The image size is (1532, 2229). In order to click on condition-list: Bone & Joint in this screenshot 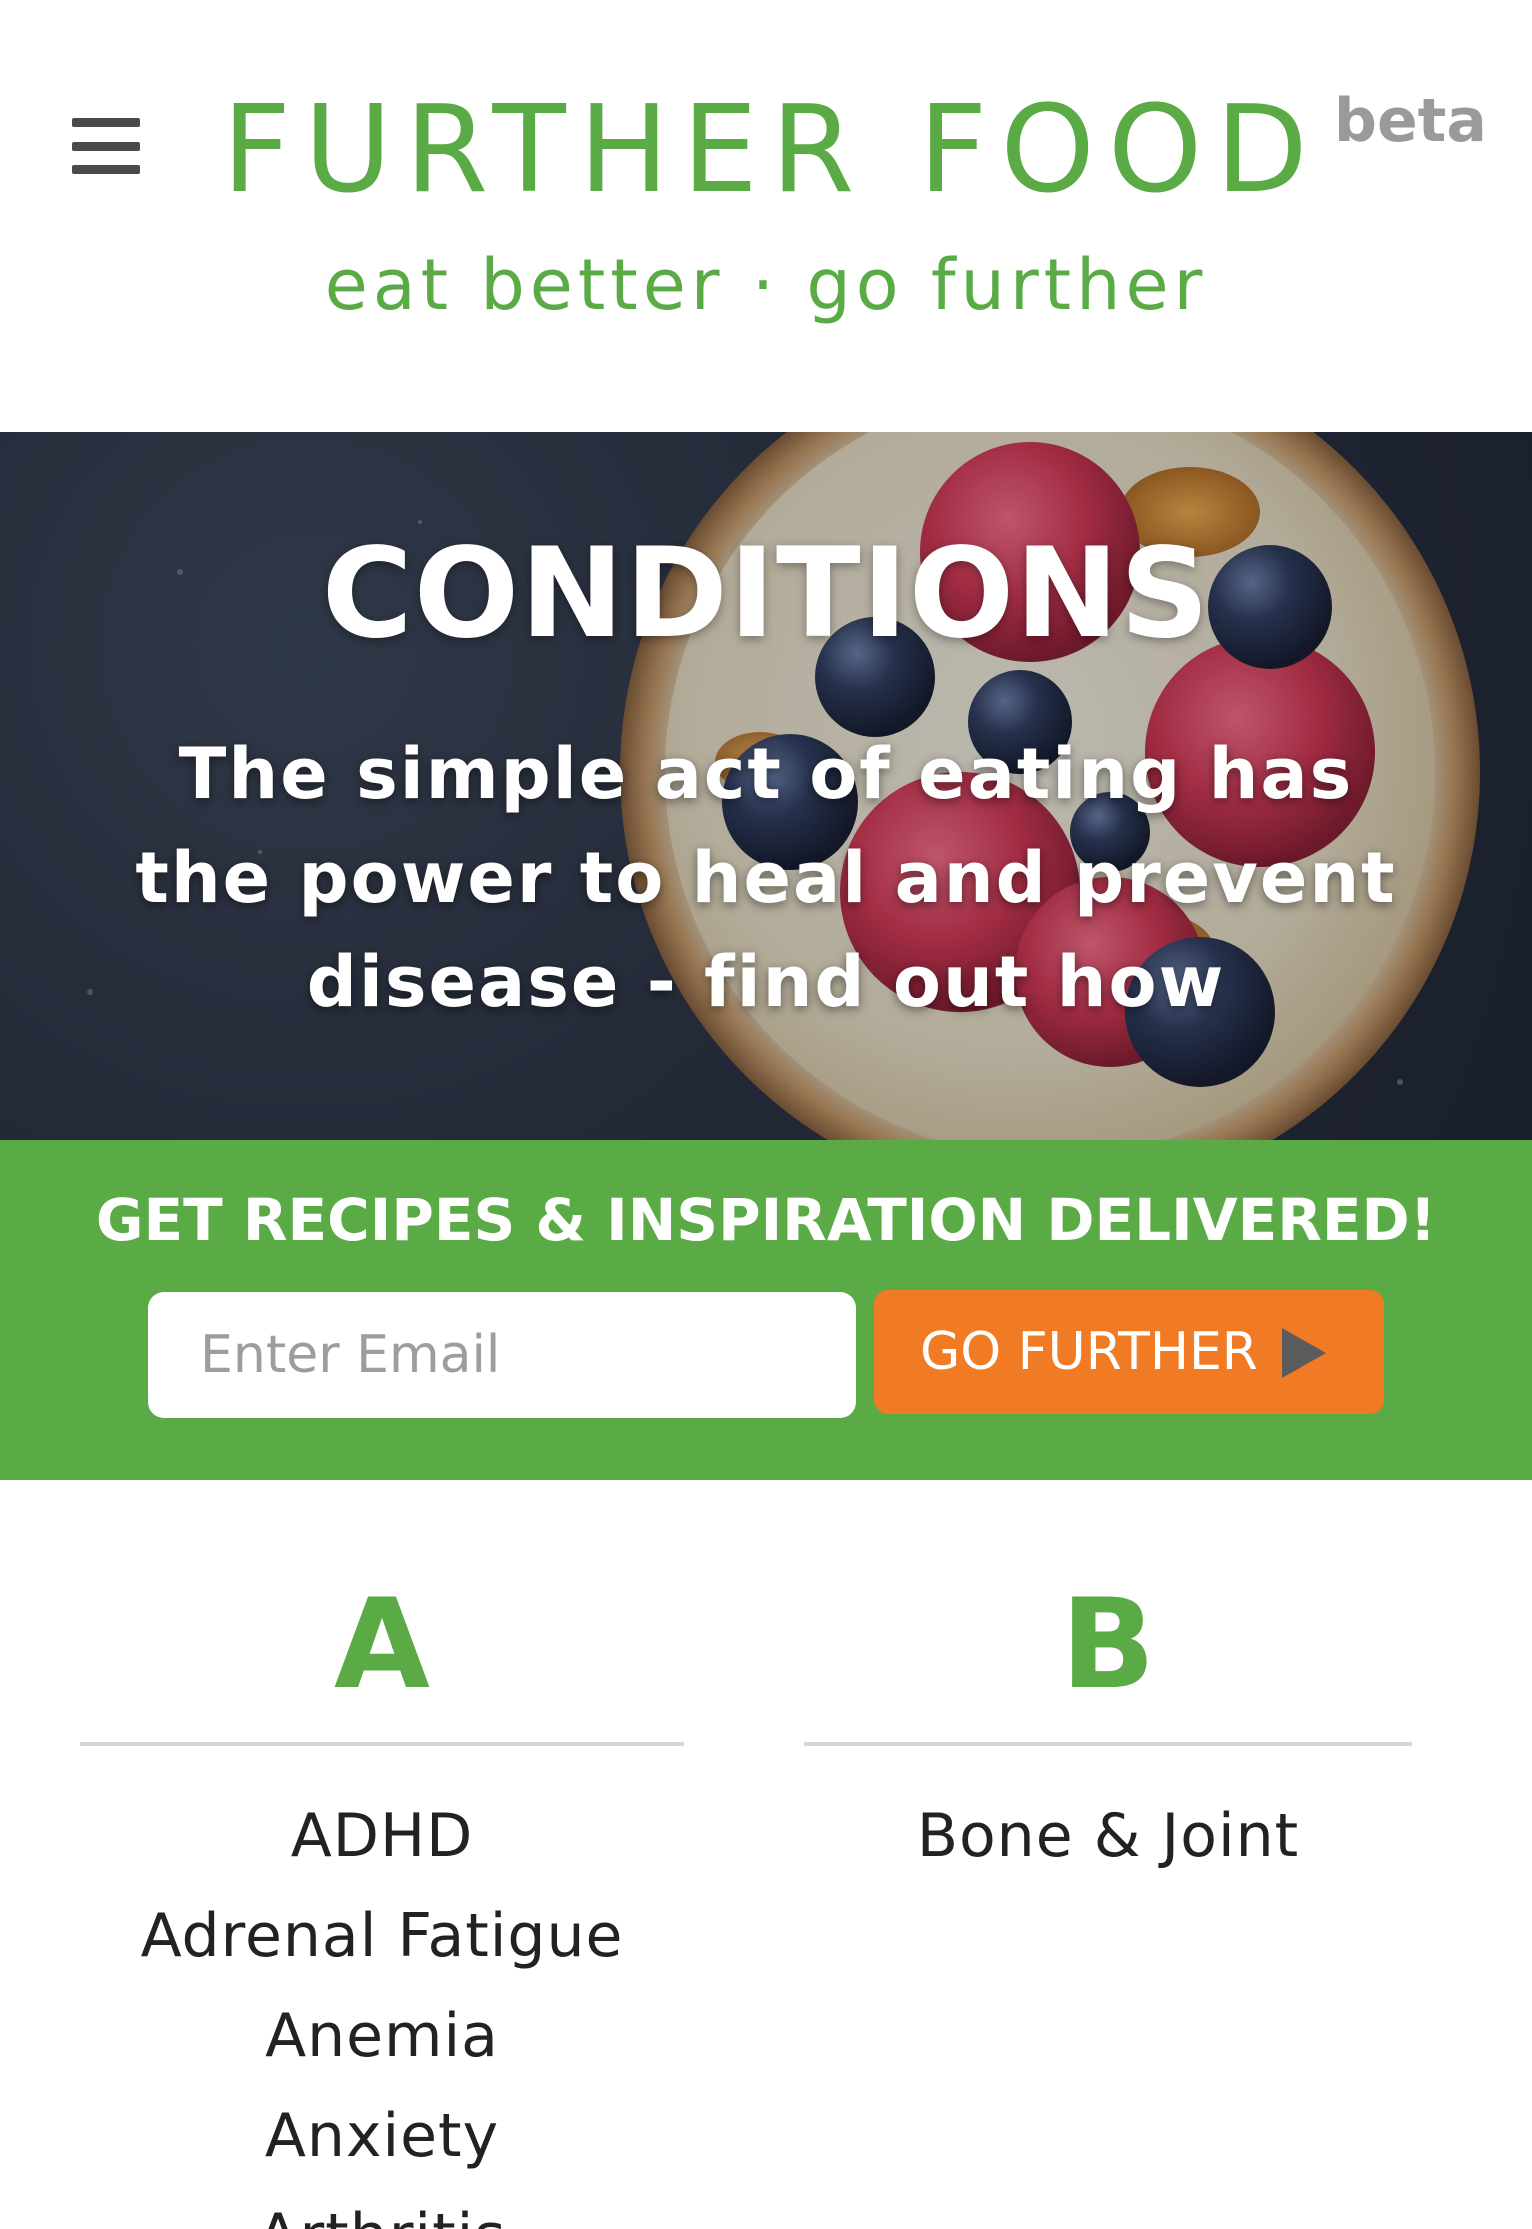, I will do `click(1108, 1836)`.